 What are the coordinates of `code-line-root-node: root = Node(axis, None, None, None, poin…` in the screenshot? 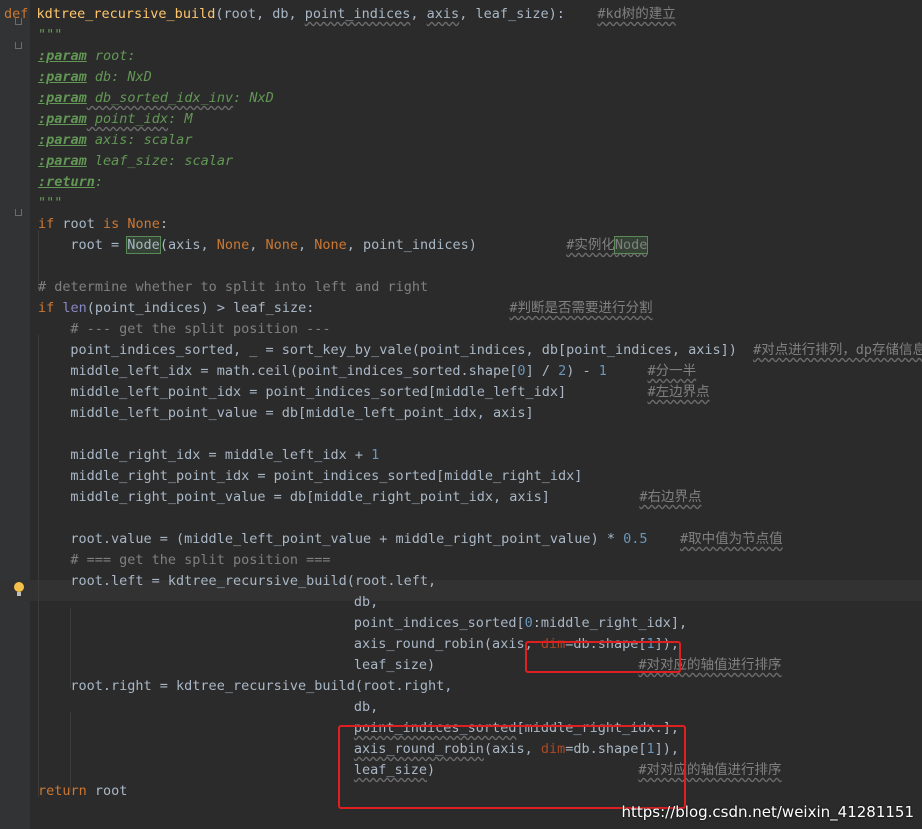 It's located at (359, 245).